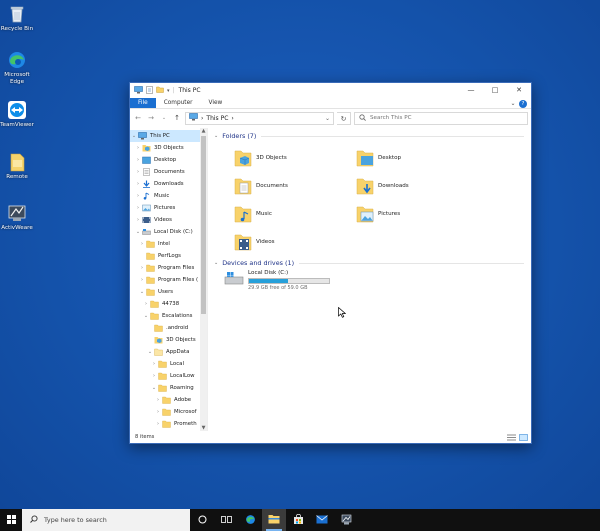  Describe the element at coordinates (274, 520) in the screenshot. I see `file-explorer-taskbar-button` at that location.